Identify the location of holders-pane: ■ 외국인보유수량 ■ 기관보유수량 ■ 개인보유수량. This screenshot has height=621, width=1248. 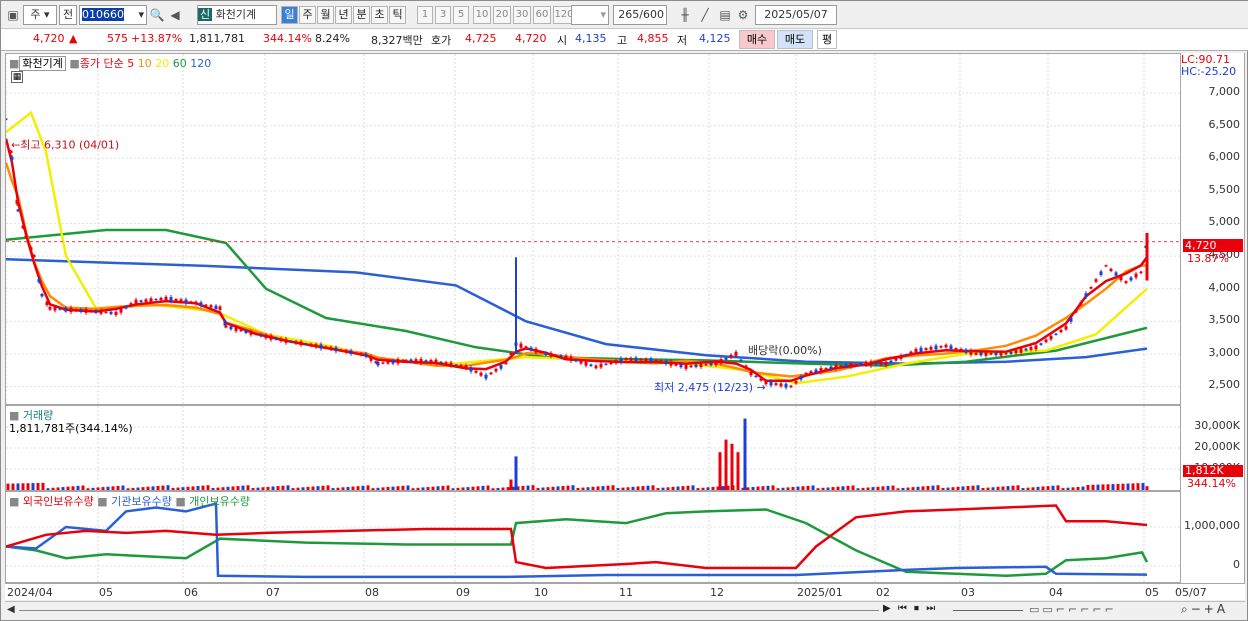
(593, 537).